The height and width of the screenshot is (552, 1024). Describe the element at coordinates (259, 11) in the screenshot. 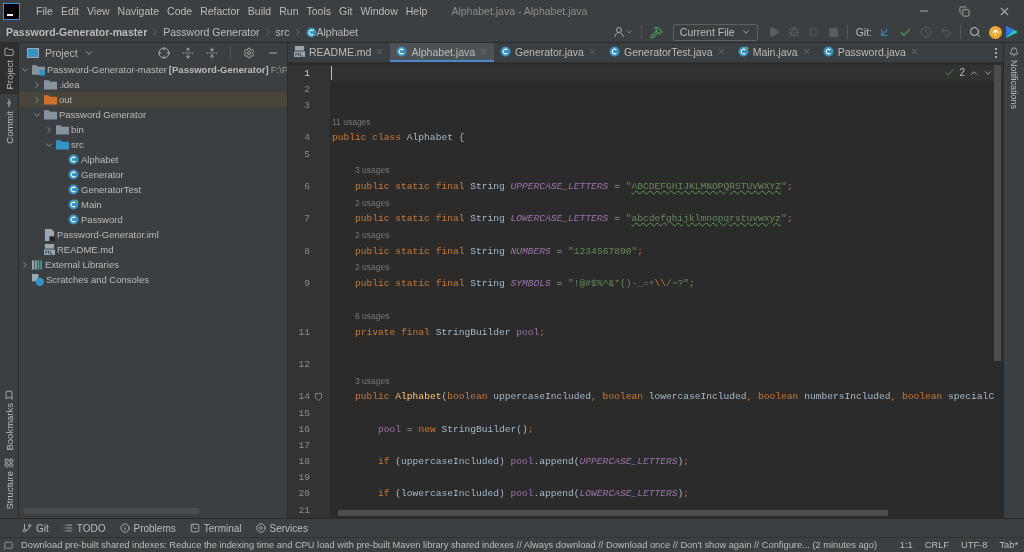

I see `menu-item: Build` at that location.